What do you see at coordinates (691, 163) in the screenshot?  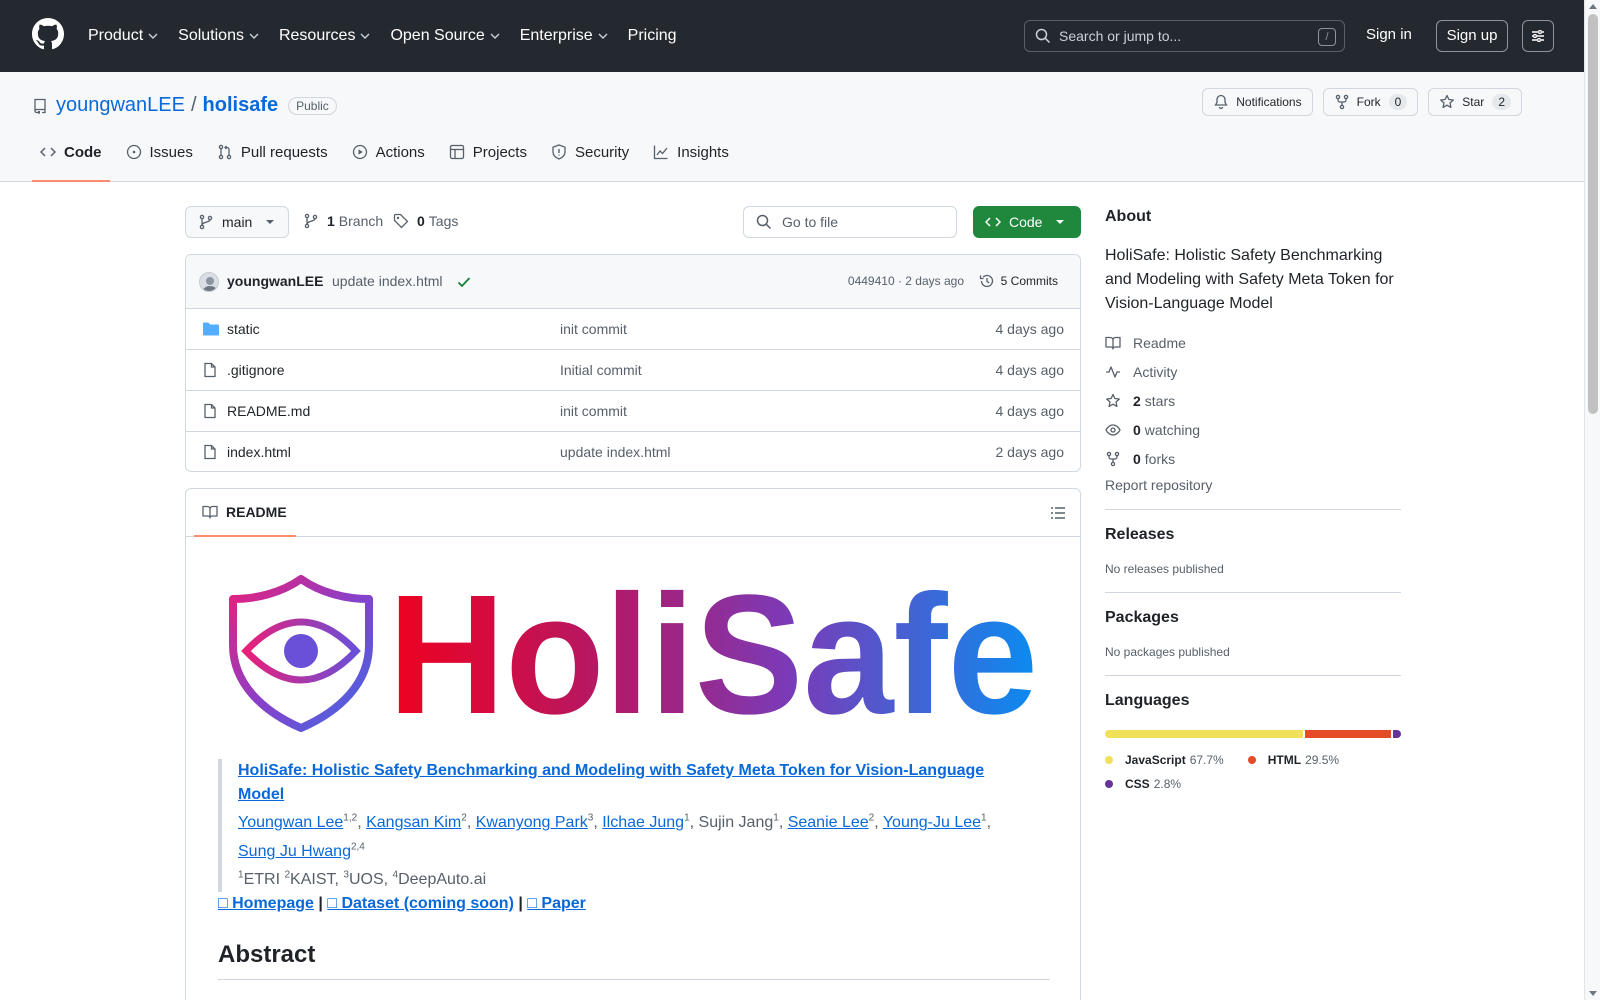 I see `tab-insights: Insights` at bounding box center [691, 163].